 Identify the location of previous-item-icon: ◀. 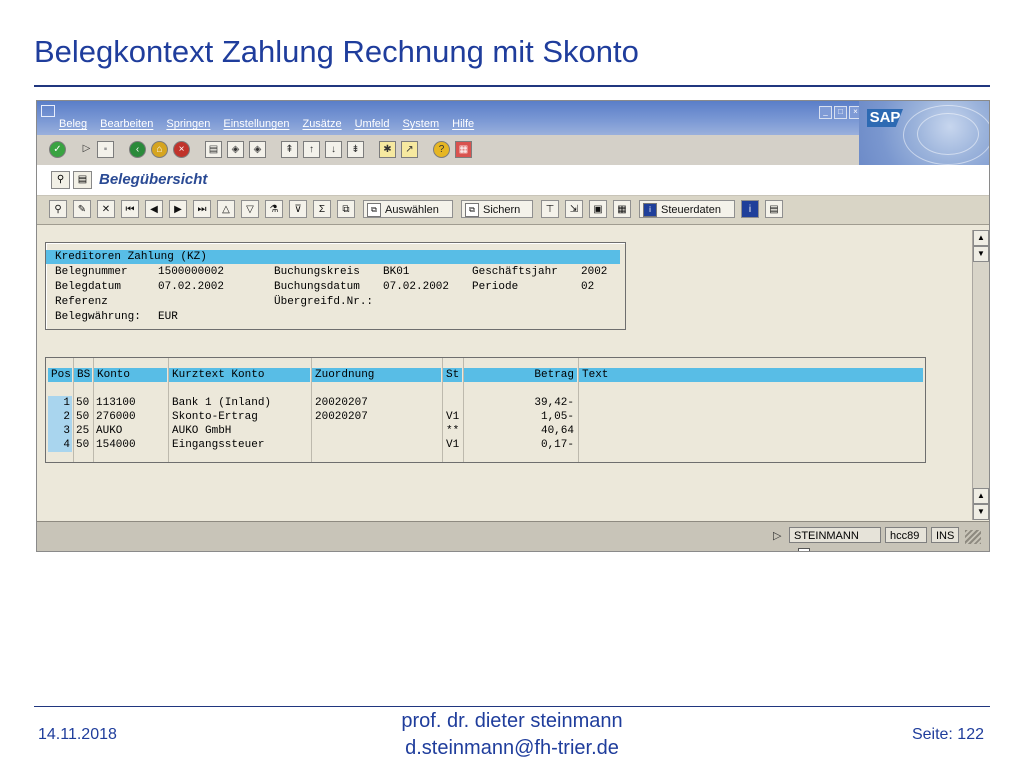
(154, 209).